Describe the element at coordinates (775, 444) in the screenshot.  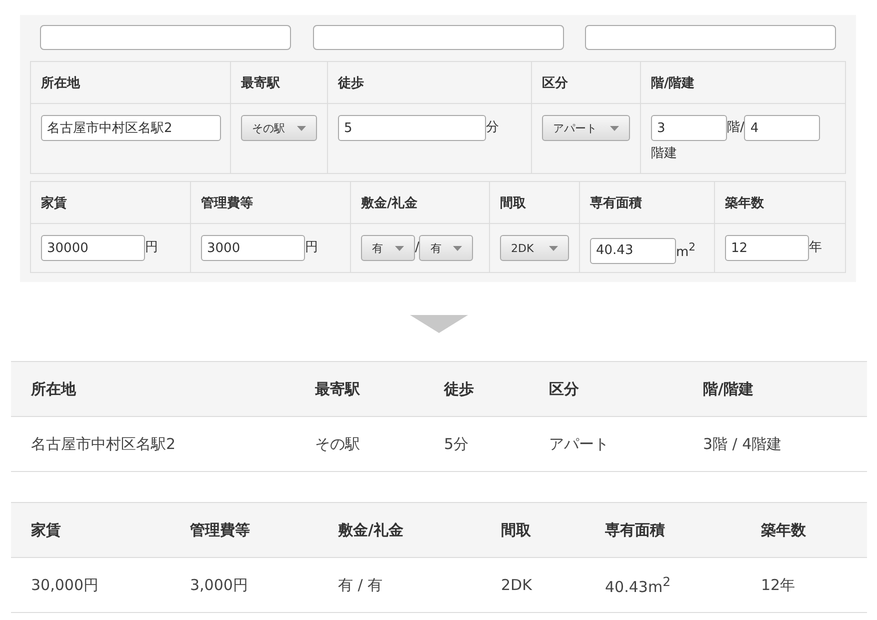
I see `table-cell: 3階 / 4階建` at that location.